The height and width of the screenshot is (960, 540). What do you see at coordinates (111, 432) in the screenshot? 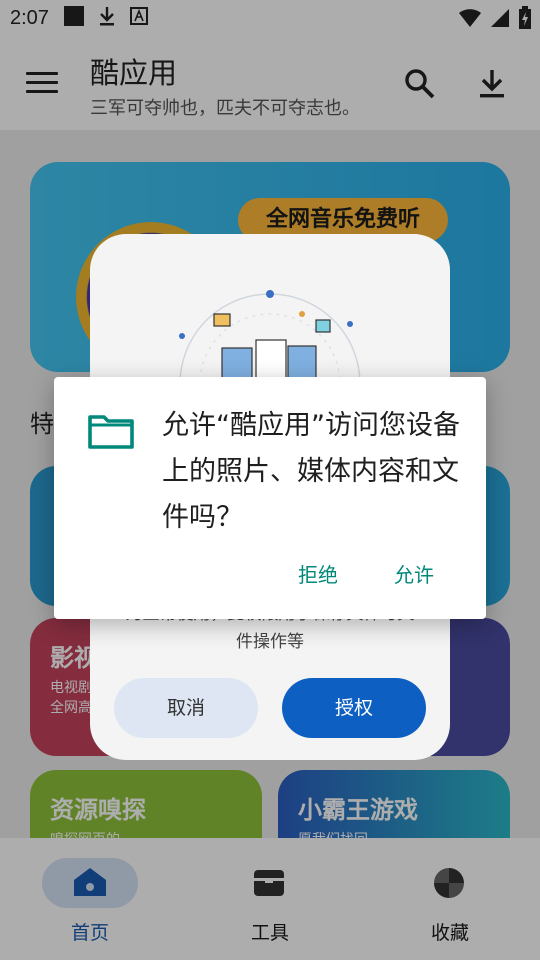
I see `folder-icon` at bounding box center [111, 432].